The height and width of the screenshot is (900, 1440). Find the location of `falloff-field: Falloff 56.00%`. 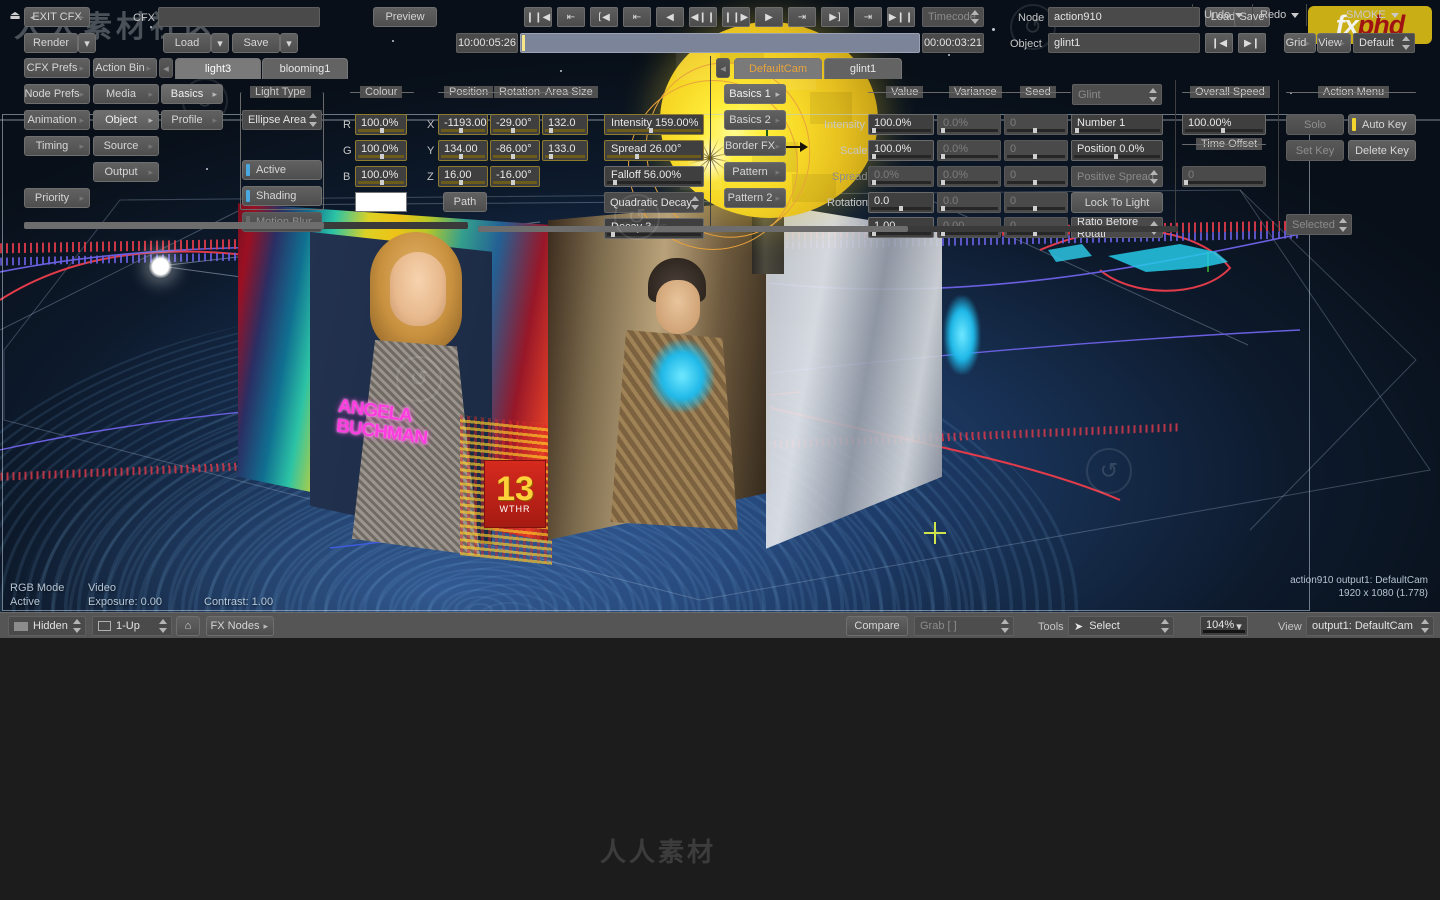

falloff-field: Falloff 56.00% is located at coordinates (654, 176).